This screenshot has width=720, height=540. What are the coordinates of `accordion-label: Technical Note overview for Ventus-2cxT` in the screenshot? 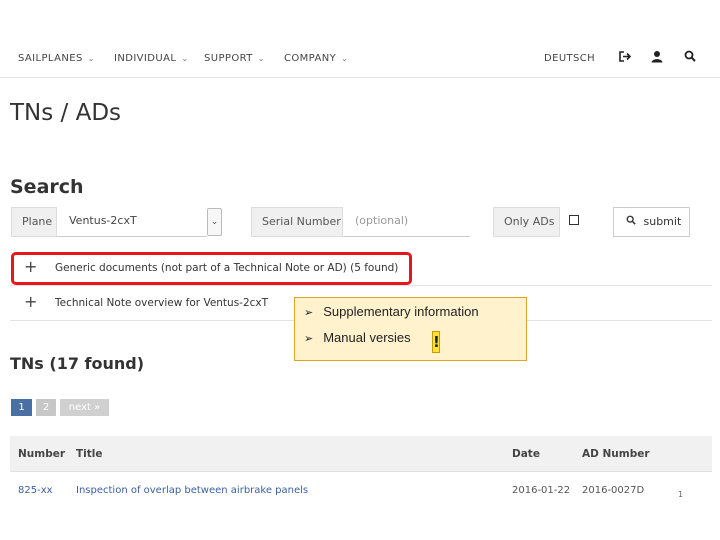 It's located at (162, 303).